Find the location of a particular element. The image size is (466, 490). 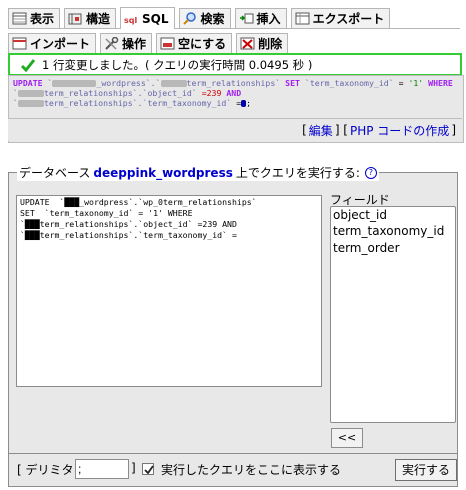

tab-browse: 表示 is located at coordinates (34, 18).